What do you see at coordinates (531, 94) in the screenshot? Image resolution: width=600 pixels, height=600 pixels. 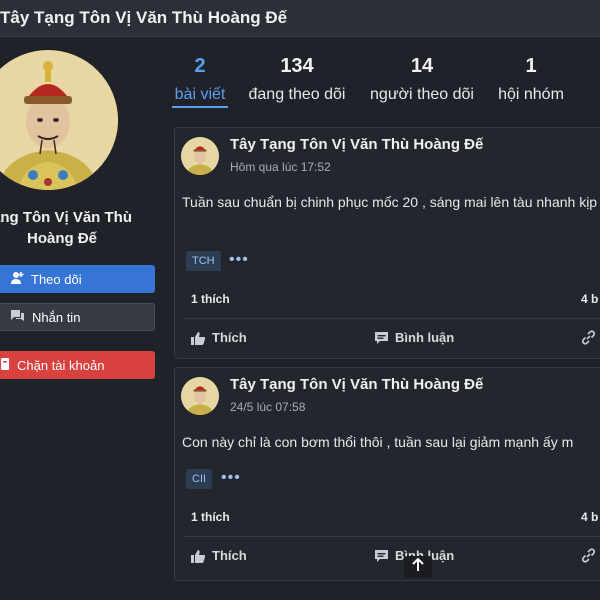 I see `stat-label: hội nhóm` at bounding box center [531, 94].